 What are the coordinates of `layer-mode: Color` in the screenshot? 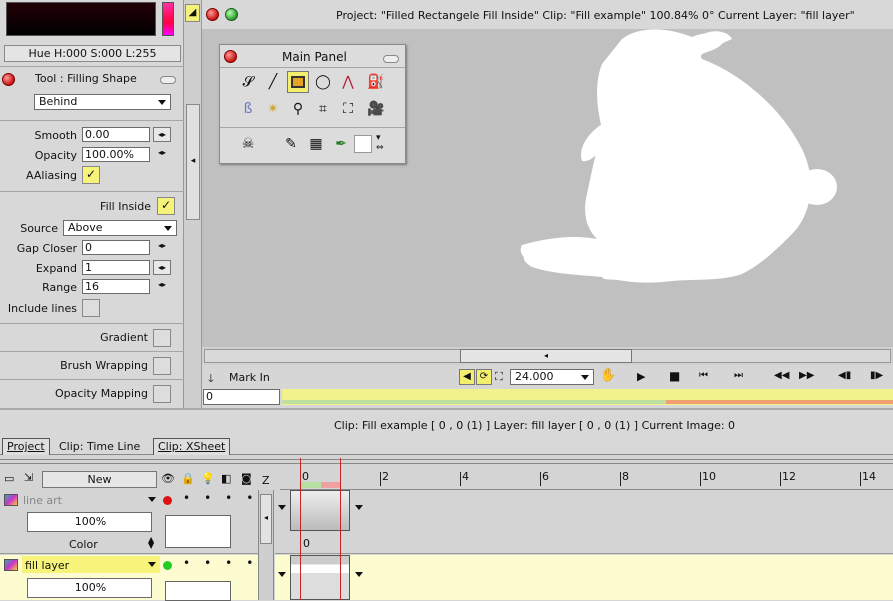 It's located at (83, 544).